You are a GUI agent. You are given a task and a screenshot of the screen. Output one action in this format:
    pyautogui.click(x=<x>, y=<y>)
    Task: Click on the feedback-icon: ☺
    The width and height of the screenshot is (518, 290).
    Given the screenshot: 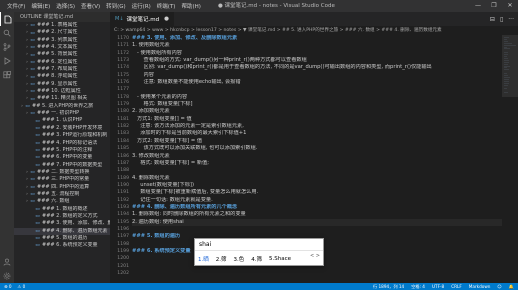 What is the action you would take?
    pyautogui.click(x=499, y=286)
    